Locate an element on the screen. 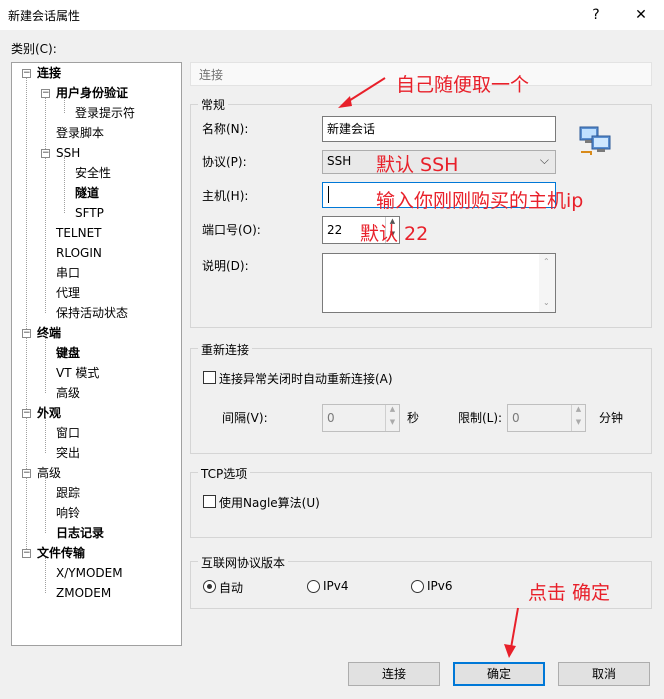 This screenshot has height=699, width=664. cancel-button: 取消 is located at coordinates (604, 674).